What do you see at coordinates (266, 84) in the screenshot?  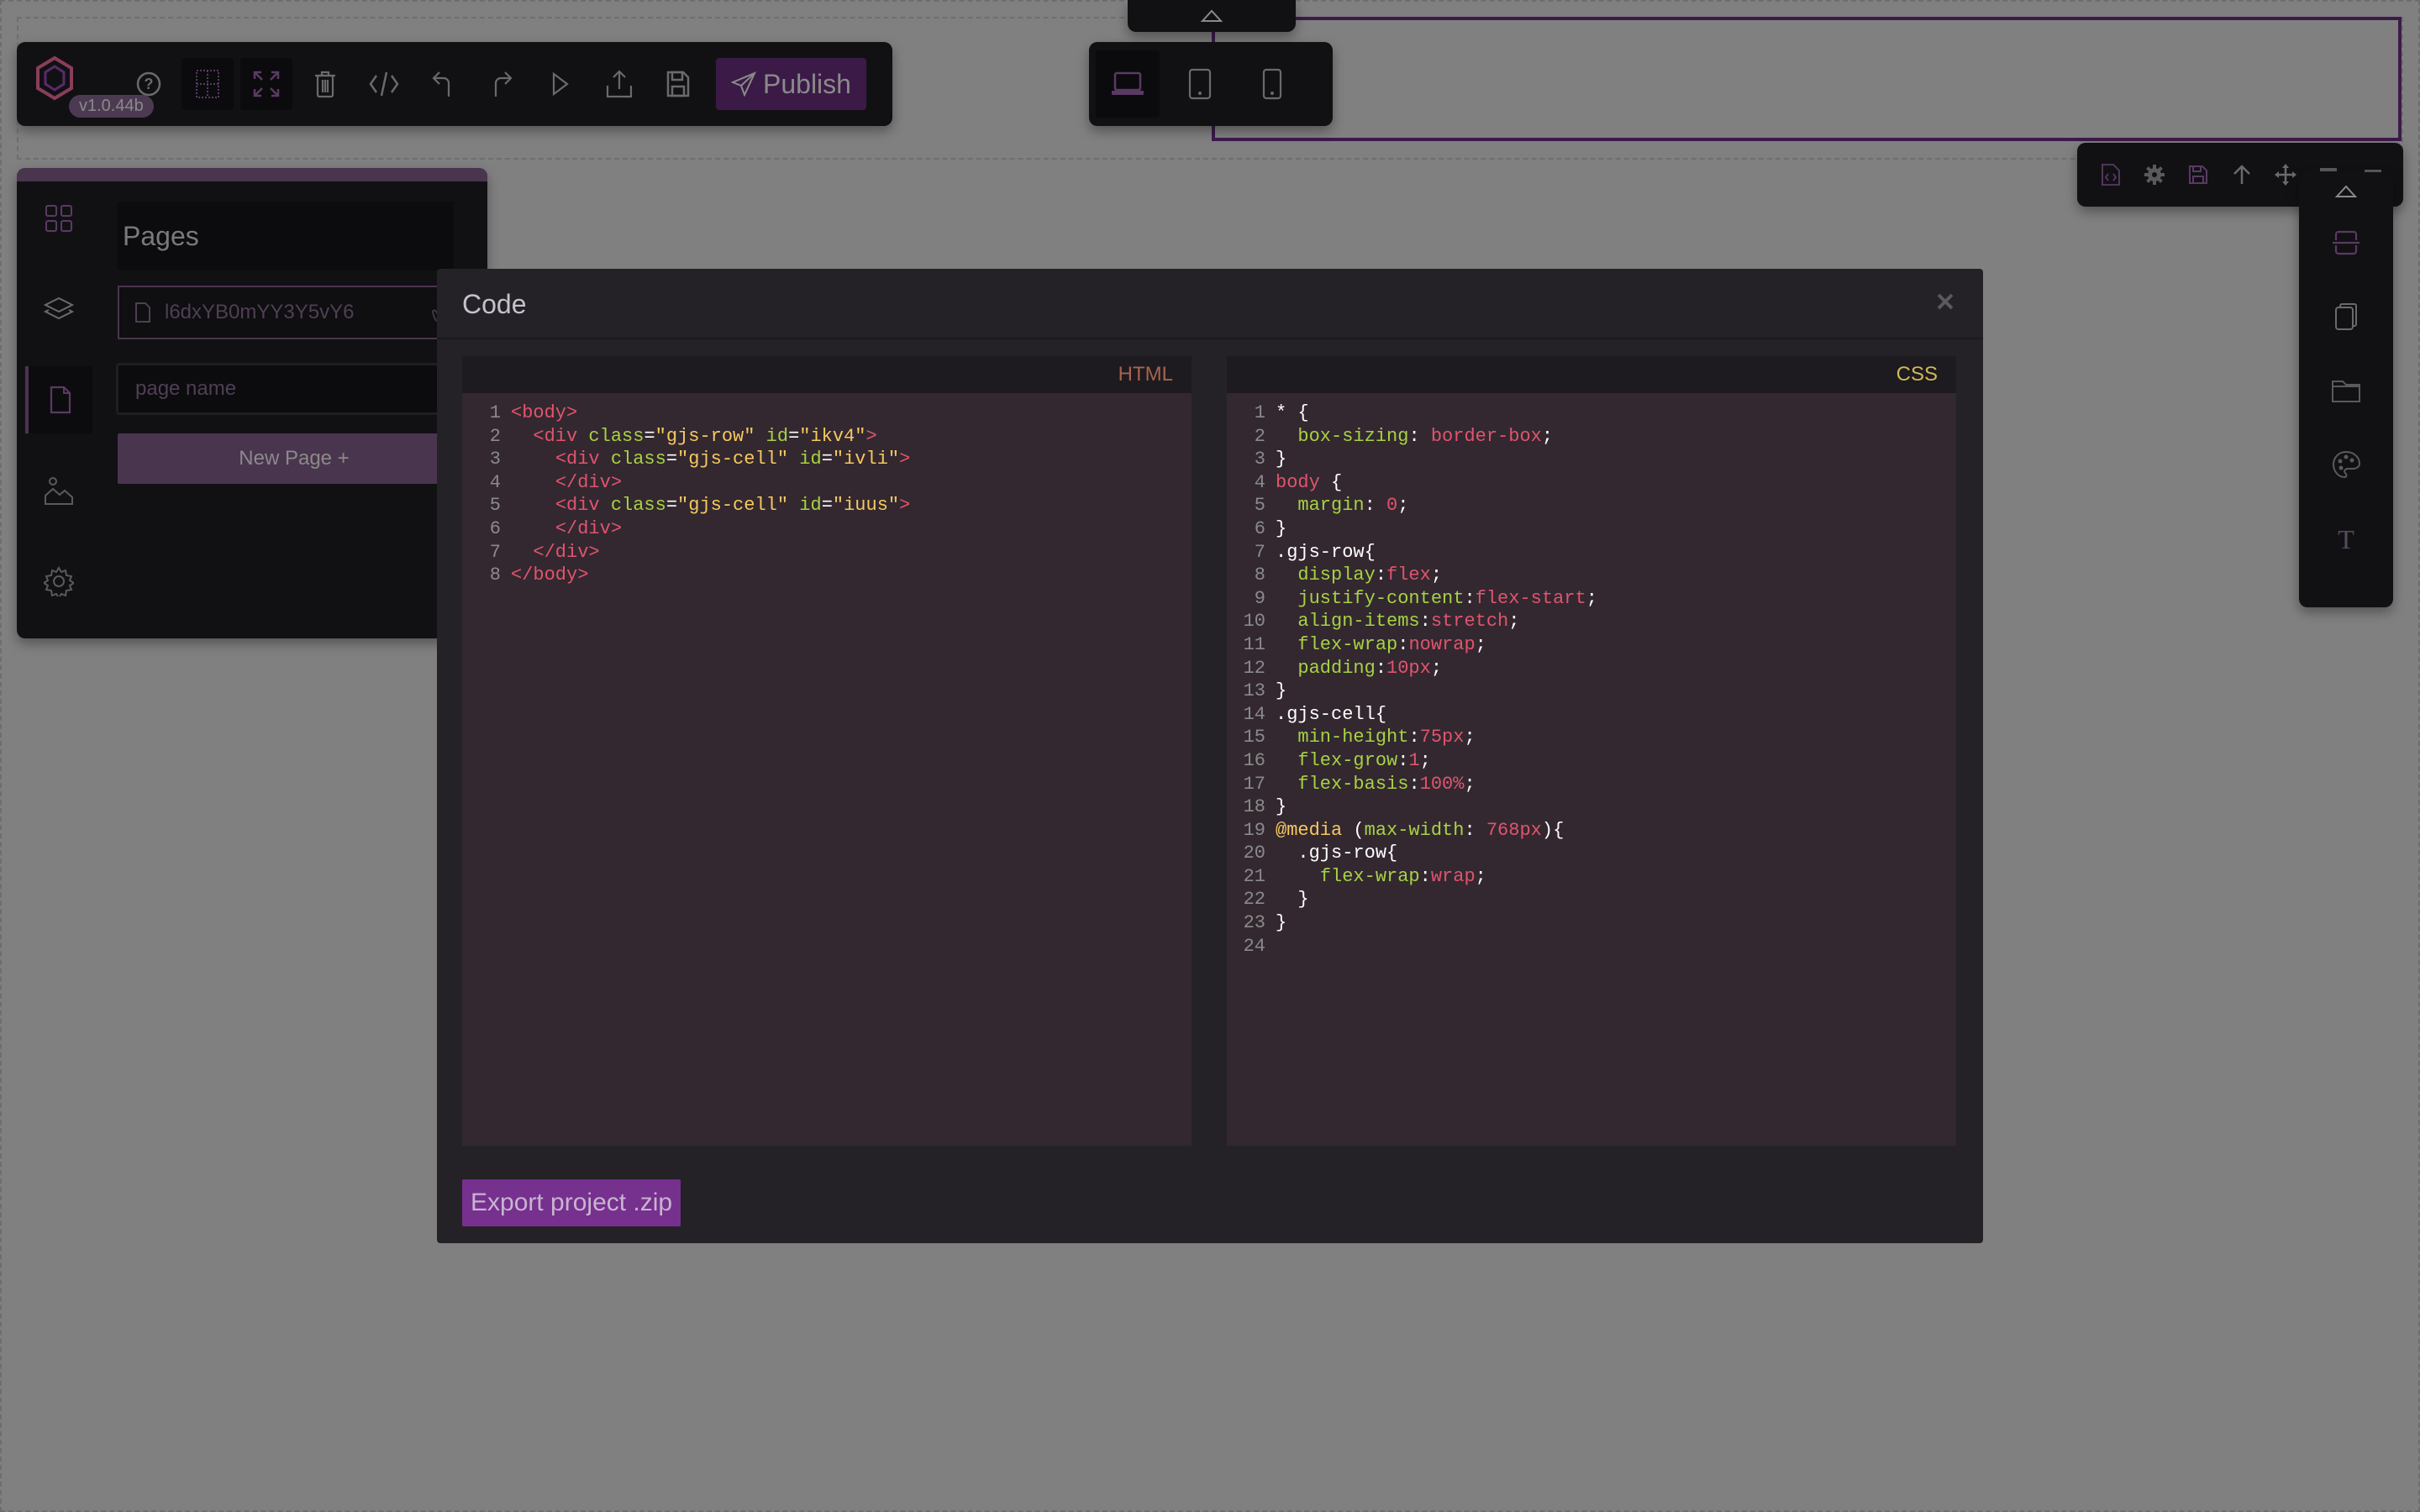 I see `fullscreen-button` at bounding box center [266, 84].